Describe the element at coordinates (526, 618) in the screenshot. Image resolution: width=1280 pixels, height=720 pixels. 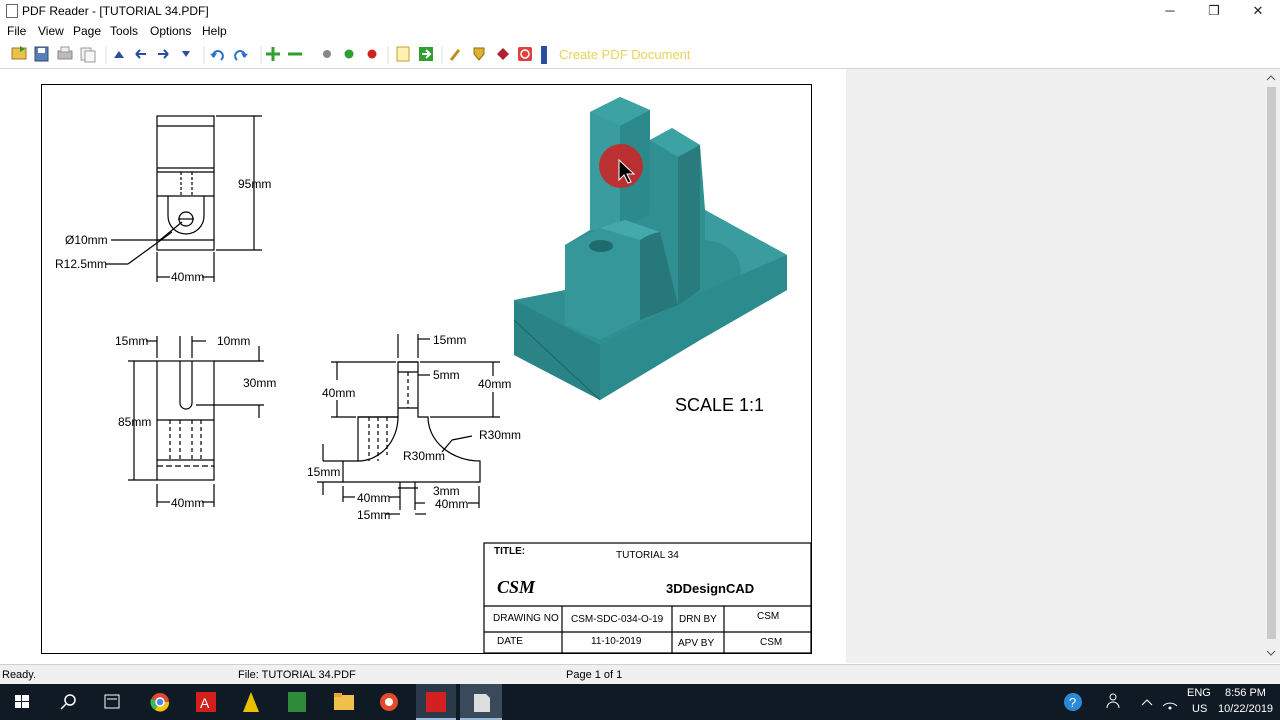
I see `drawing-no-label: DRAWING NO` at that location.